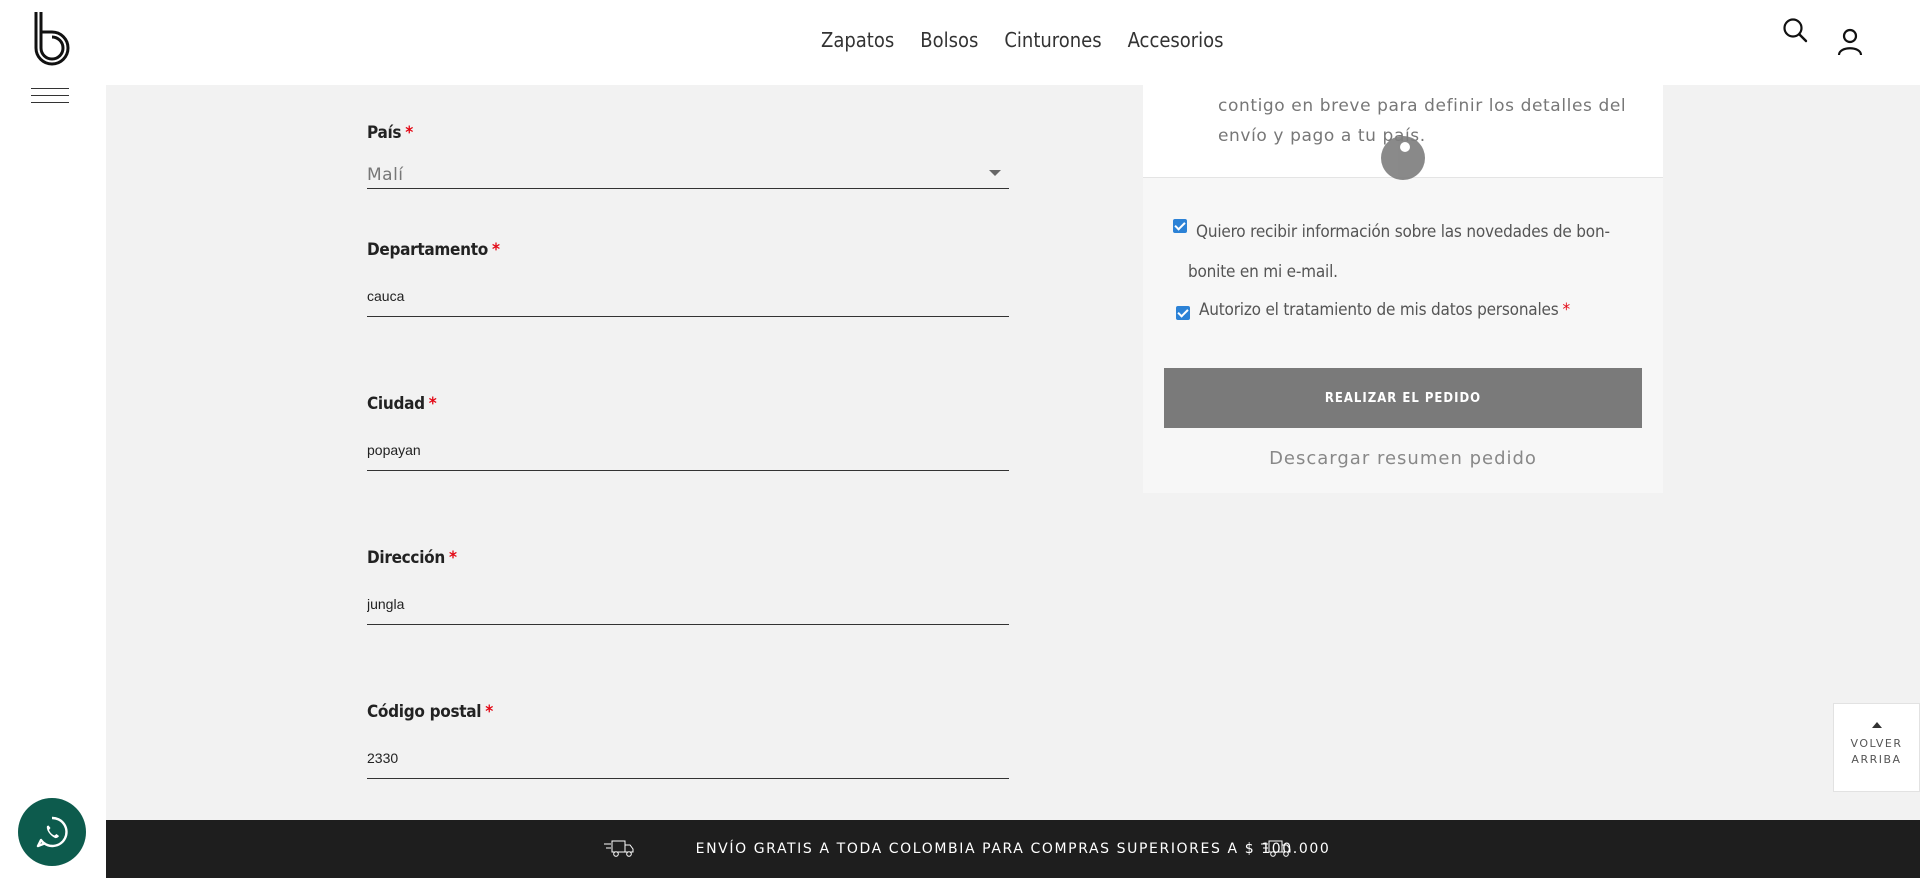 The width and height of the screenshot is (1920, 878). What do you see at coordinates (949, 40) in the screenshot?
I see `nav-bolsos: Bolsos` at bounding box center [949, 40].